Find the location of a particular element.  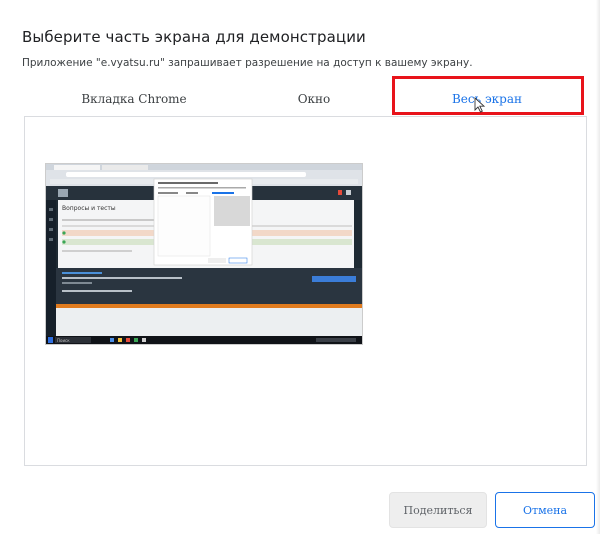

preview-heading: Вопросы и тесты is located at coordinates (89, 208).